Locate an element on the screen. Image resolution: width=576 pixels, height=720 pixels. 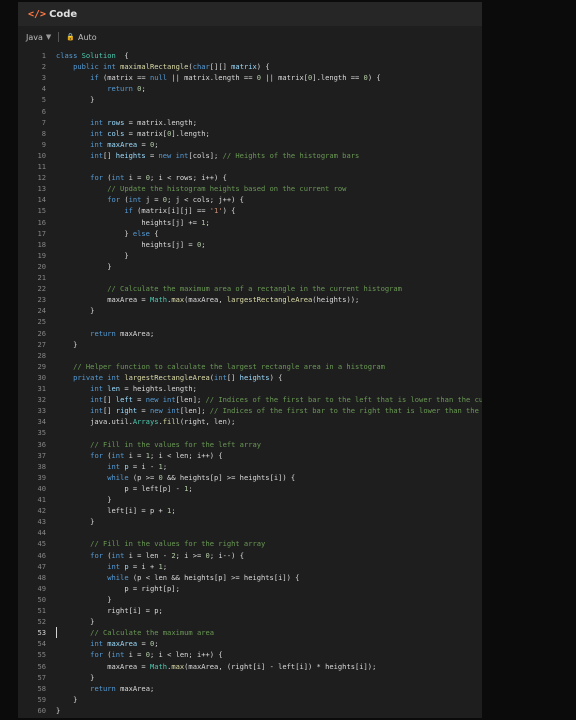
auto-mode-label: Auto is located at coordinates (87, 37).